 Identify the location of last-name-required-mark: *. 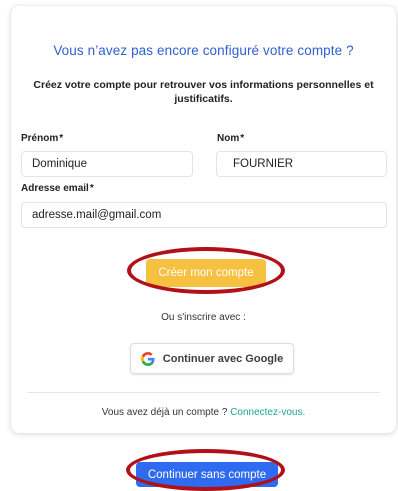
(242, 138).